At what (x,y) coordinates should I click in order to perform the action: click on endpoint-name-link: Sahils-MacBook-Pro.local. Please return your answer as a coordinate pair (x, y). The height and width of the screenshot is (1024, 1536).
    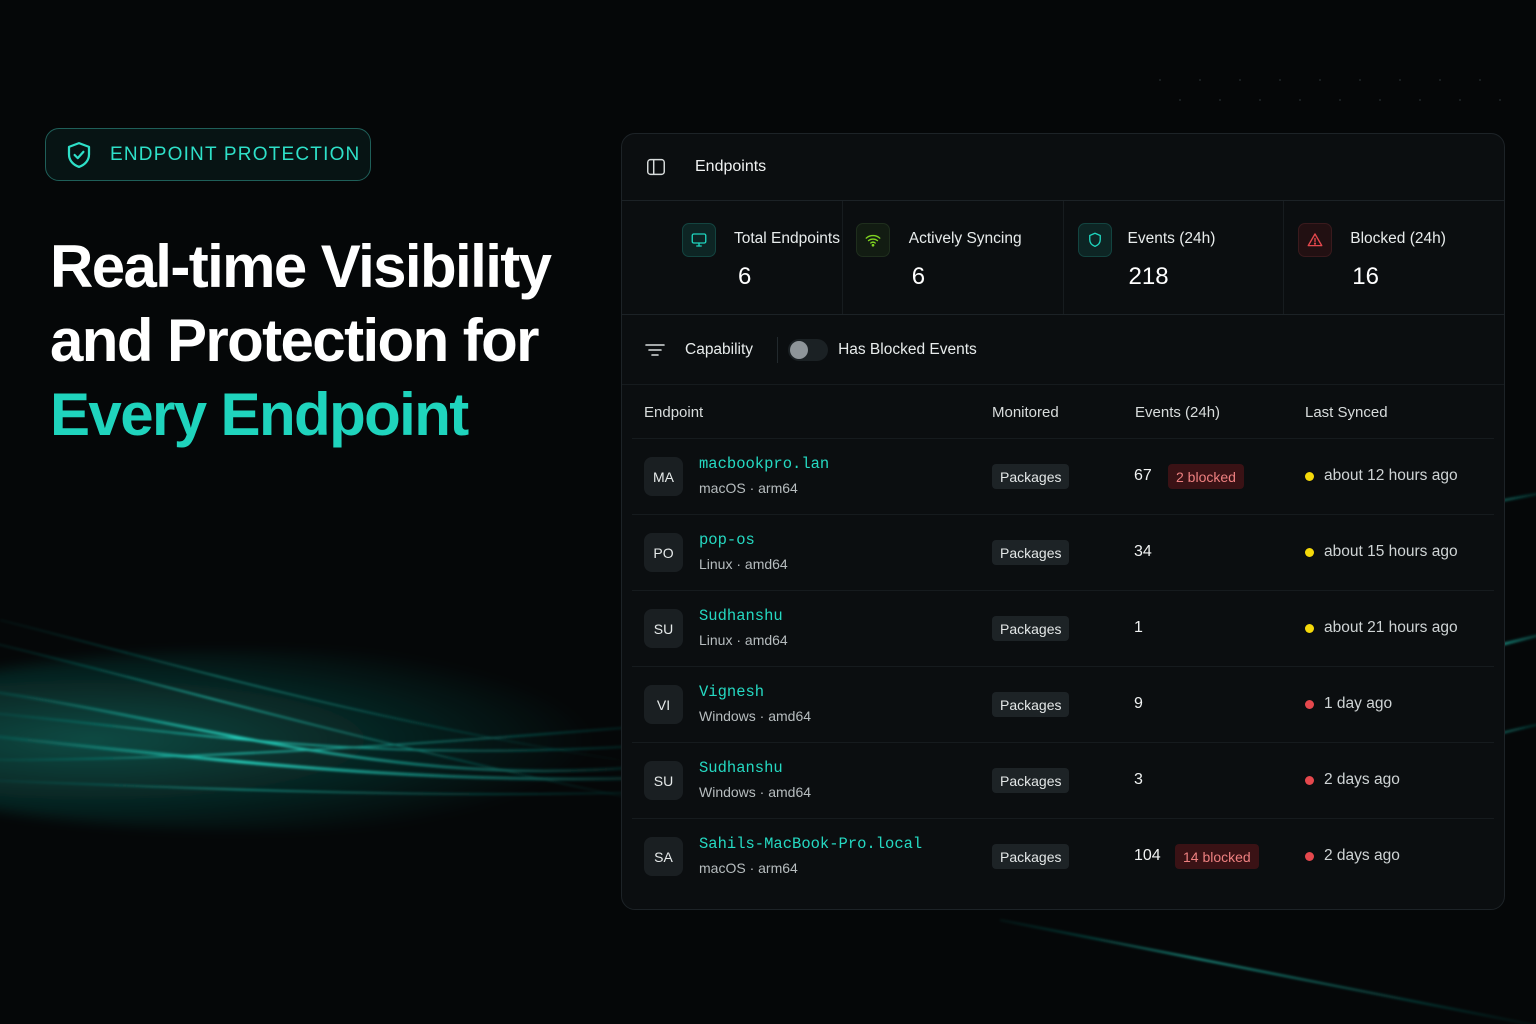
    Looking at the image, I should click on (810, 844).